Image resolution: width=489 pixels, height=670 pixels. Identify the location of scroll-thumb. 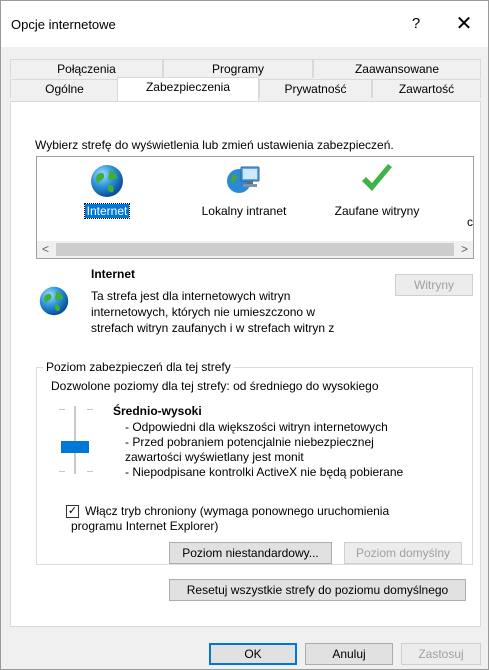
(255, 249).